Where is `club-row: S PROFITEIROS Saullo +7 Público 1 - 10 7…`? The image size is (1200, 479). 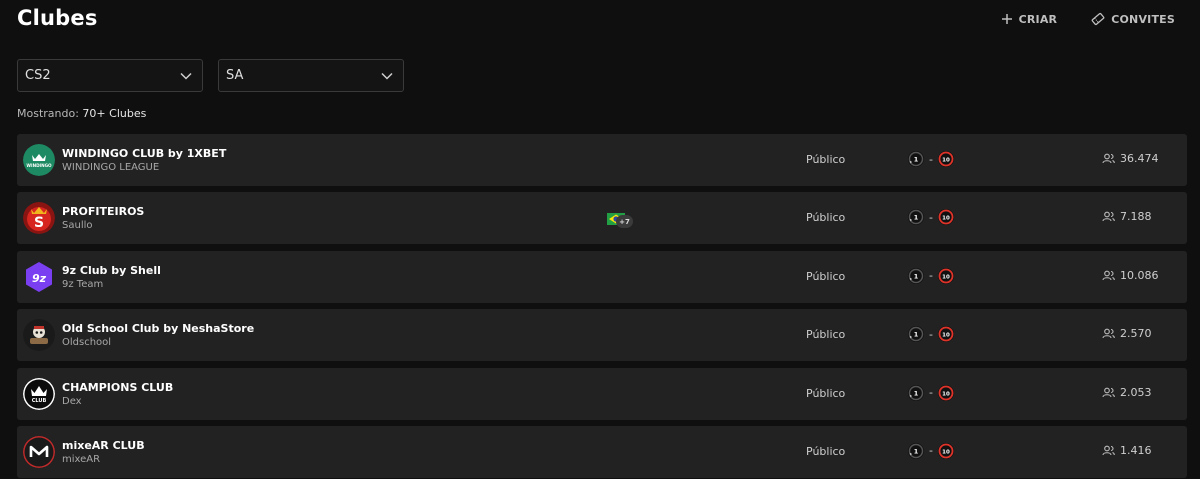
club-row: S PROFITEIROS Saullo +7 Público 1 - 10 7… is located at coordinates (602, 218).